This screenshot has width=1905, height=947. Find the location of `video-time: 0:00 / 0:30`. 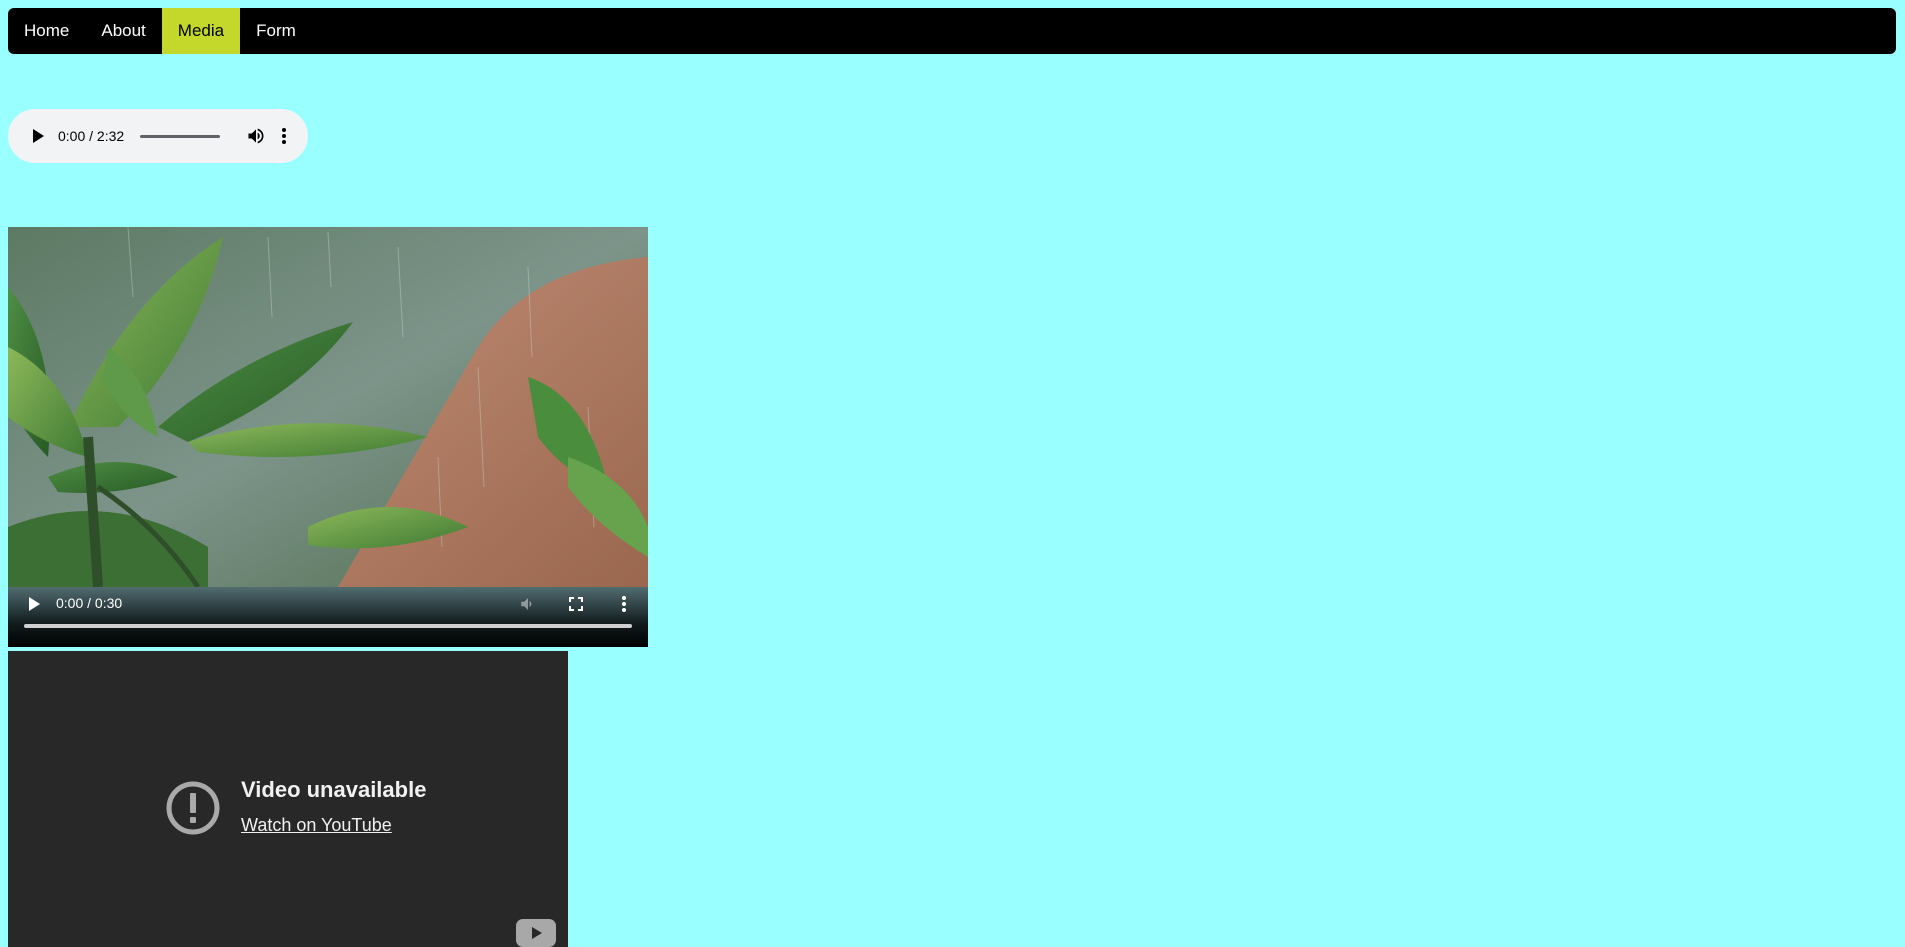

video-time: 0:00 / 0:30 is located at coordinates (89, 603).